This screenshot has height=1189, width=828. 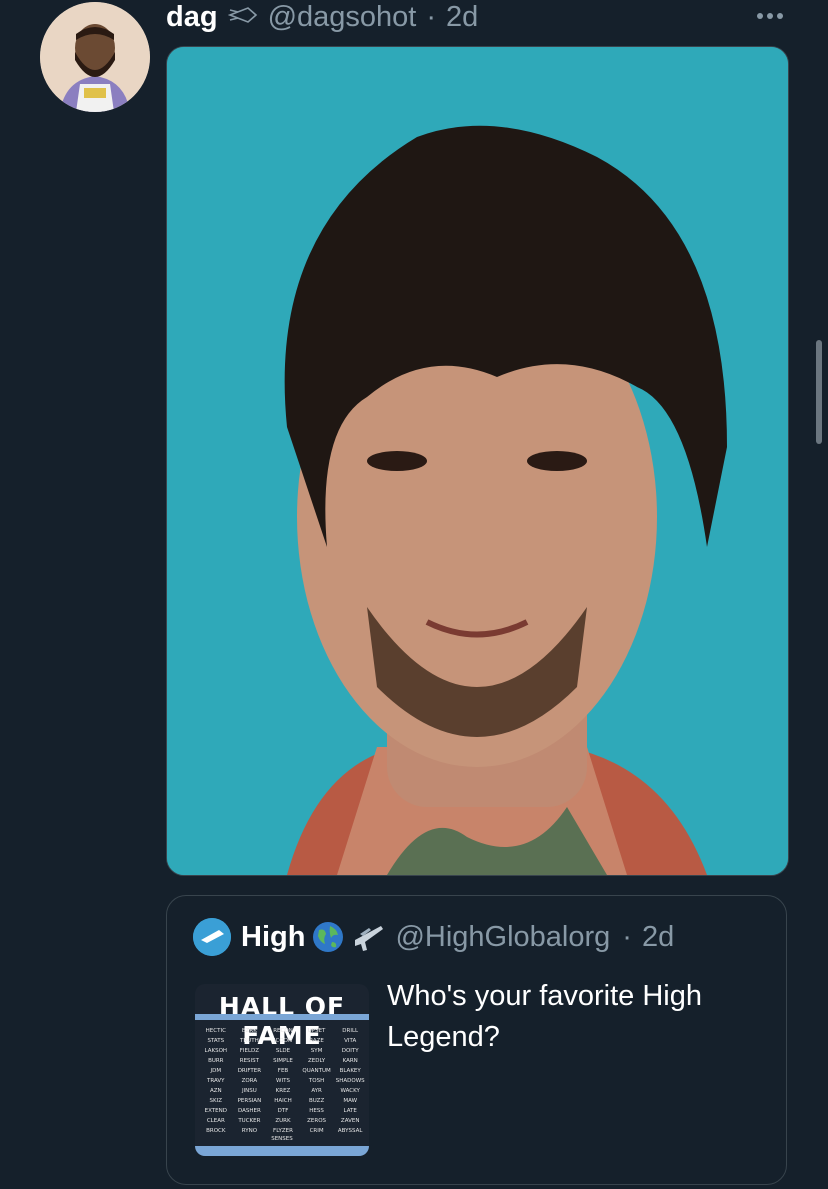 I want to click on hall-of-fame-name: SYM, so click(x=316, y=1051).